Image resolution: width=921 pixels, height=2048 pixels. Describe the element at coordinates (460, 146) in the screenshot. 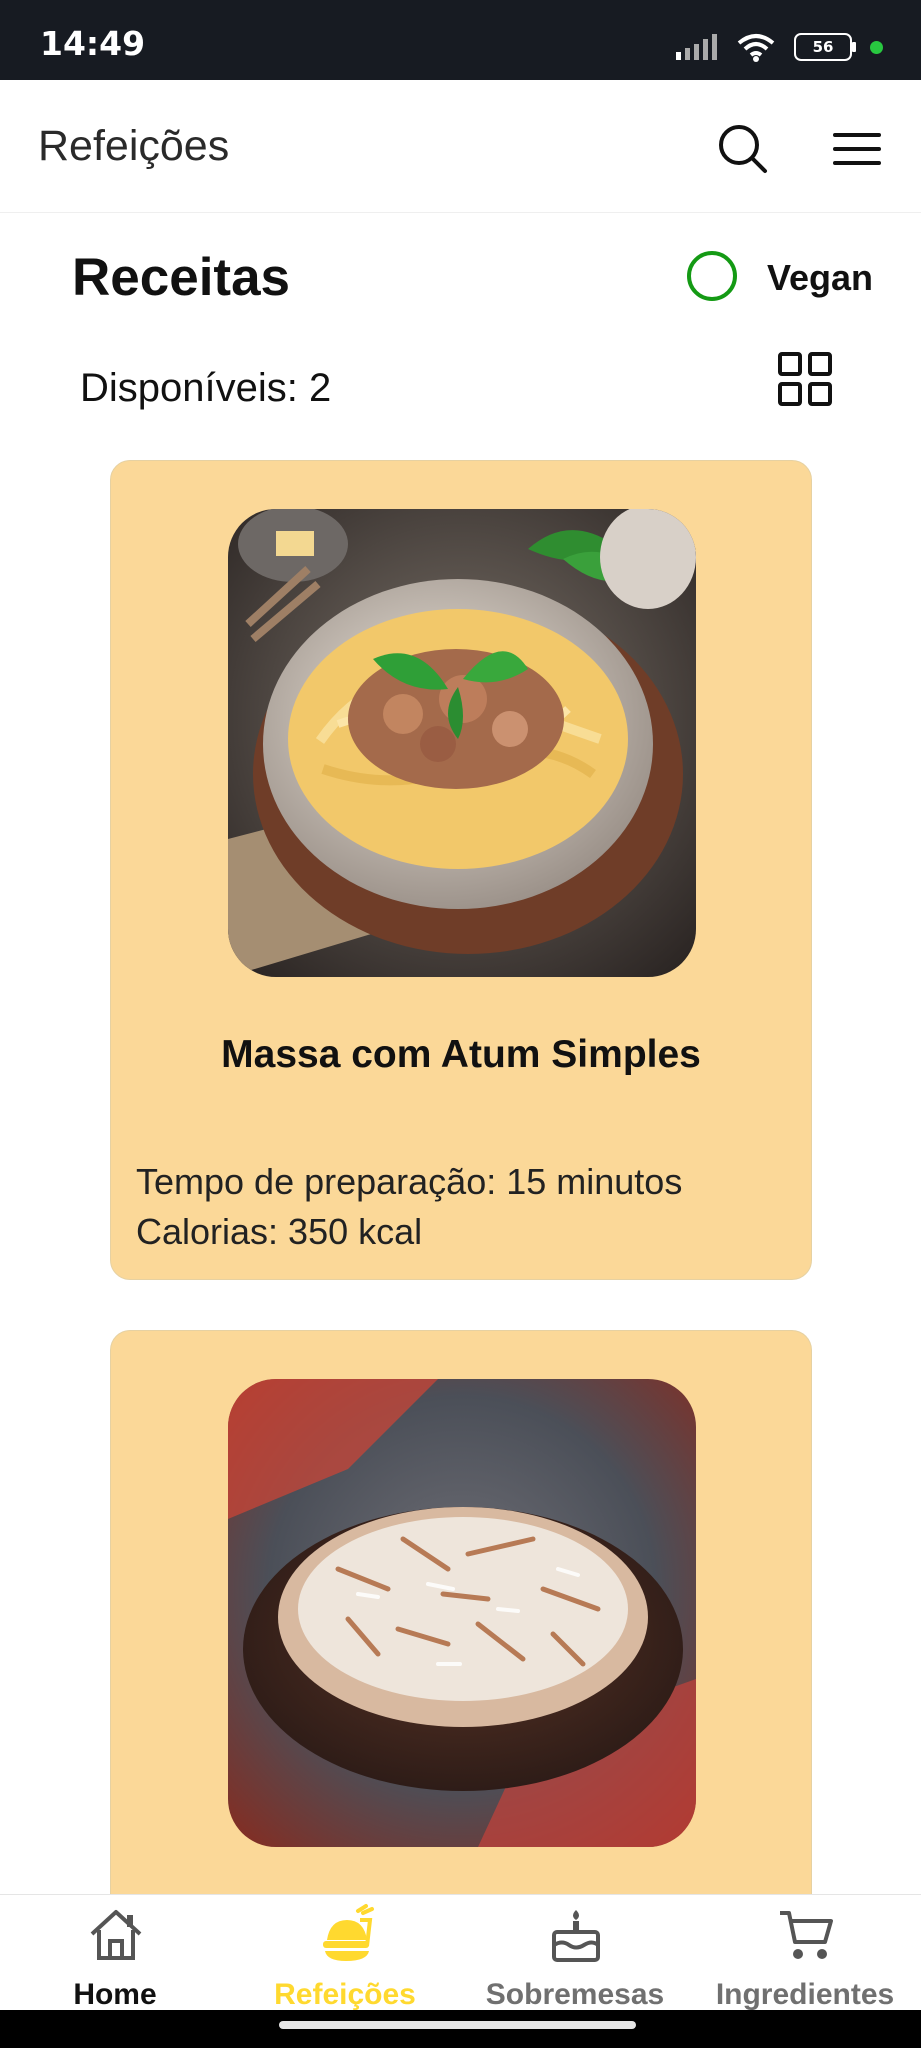

I see `app-header: Refeições` at that location.